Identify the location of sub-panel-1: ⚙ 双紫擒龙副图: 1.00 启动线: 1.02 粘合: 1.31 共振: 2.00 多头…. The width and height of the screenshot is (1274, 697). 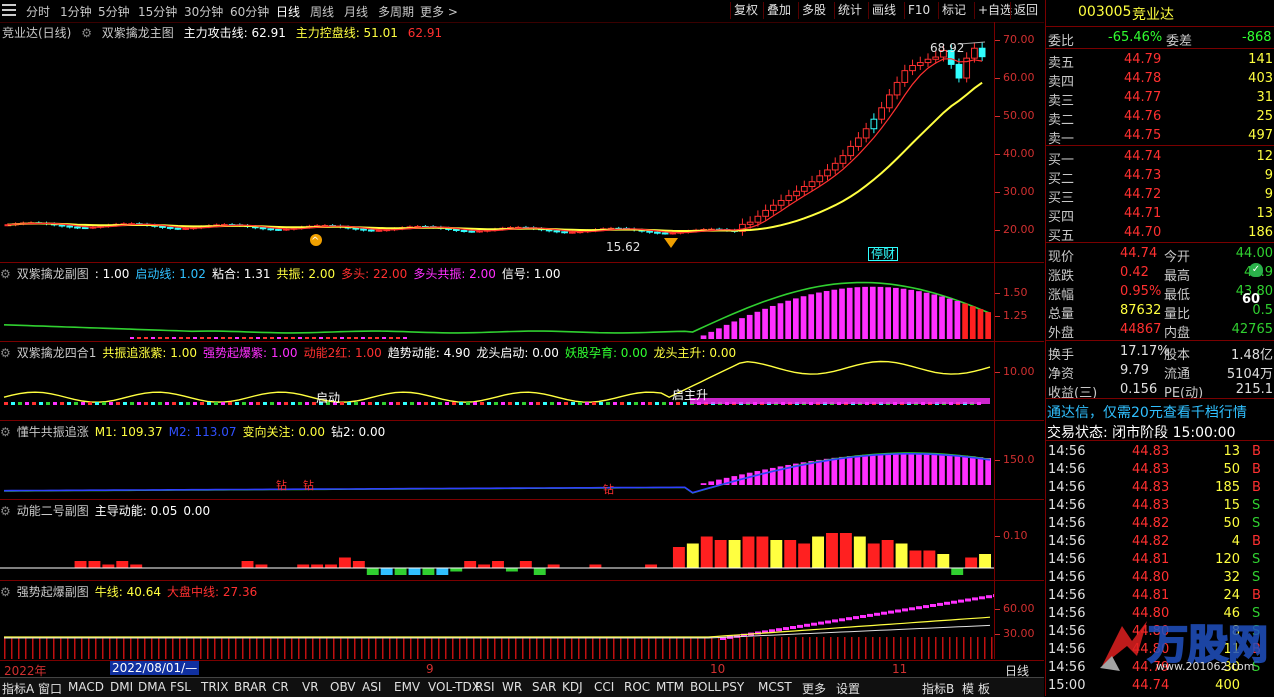
(522, 302).